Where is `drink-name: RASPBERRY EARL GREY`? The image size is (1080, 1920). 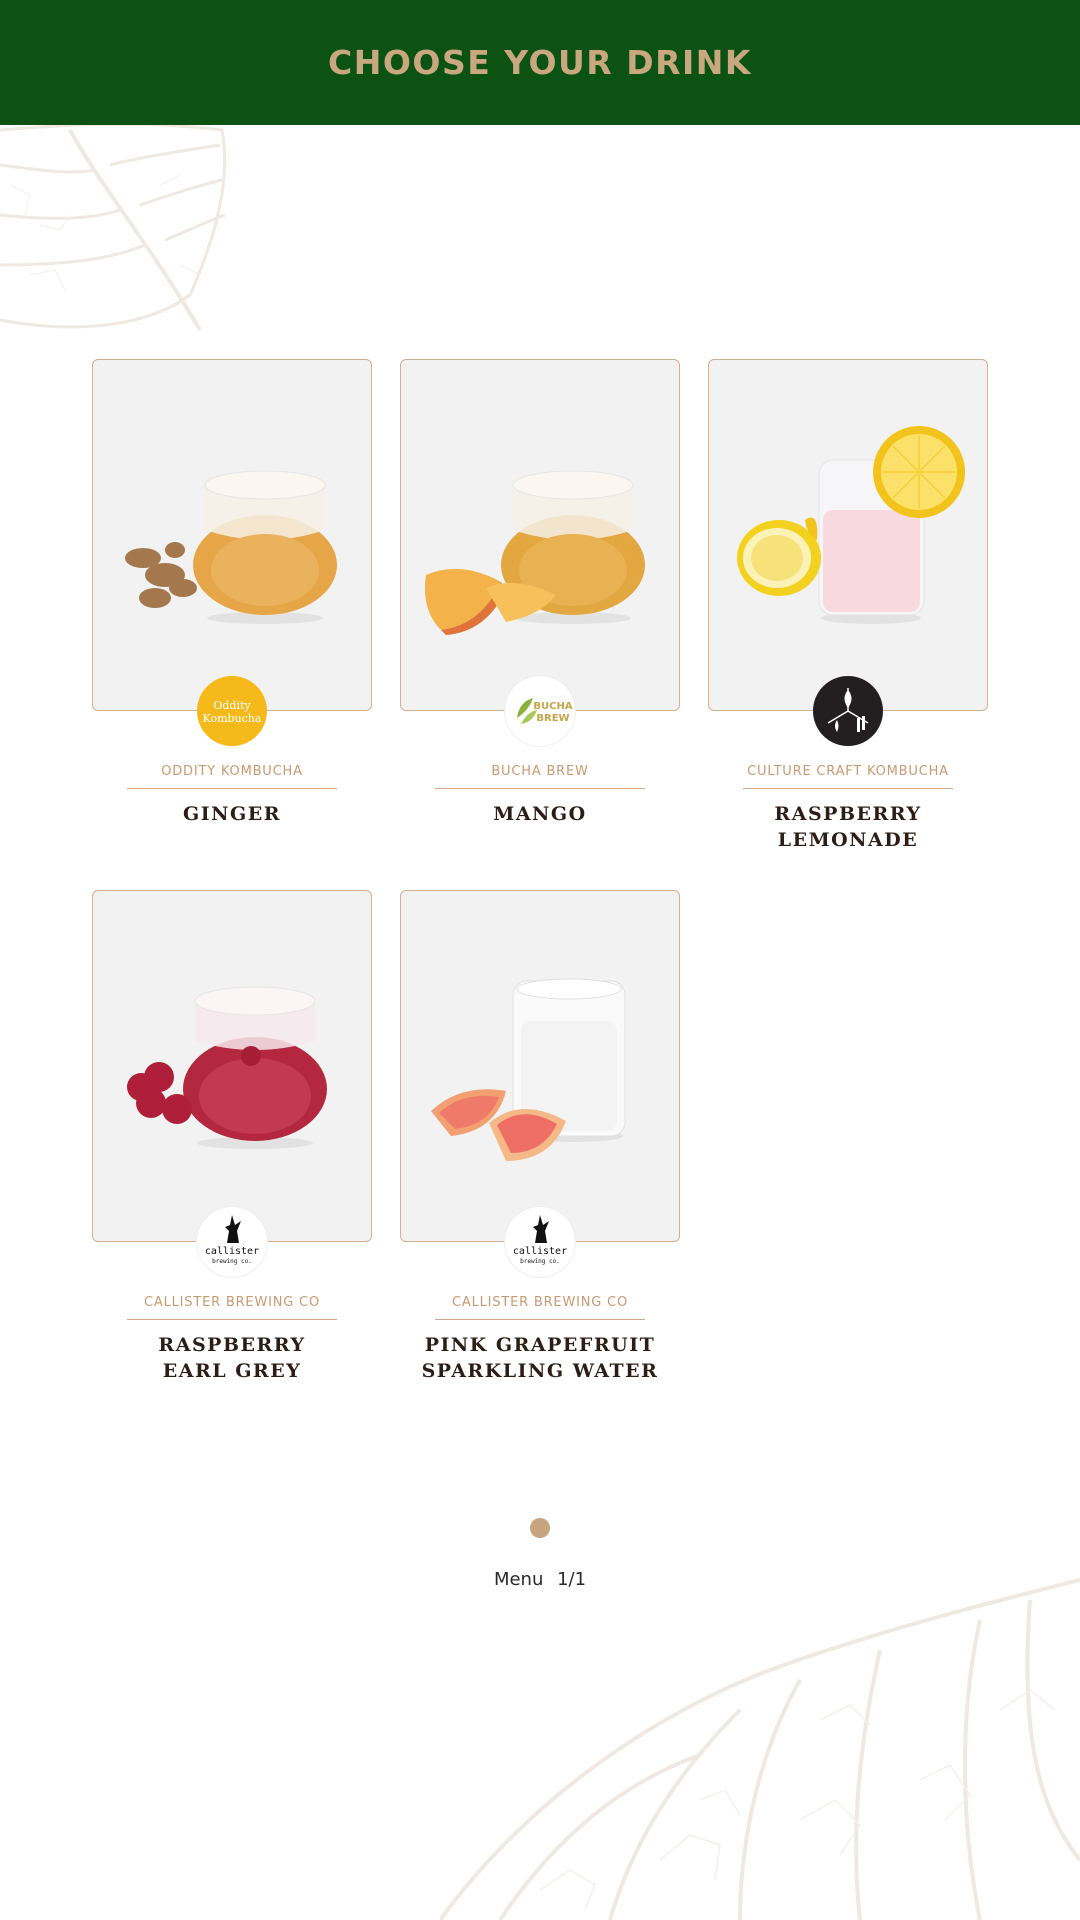
drink-name: RASPBERRY EARL GREY is located at coordinates (232, 1358).